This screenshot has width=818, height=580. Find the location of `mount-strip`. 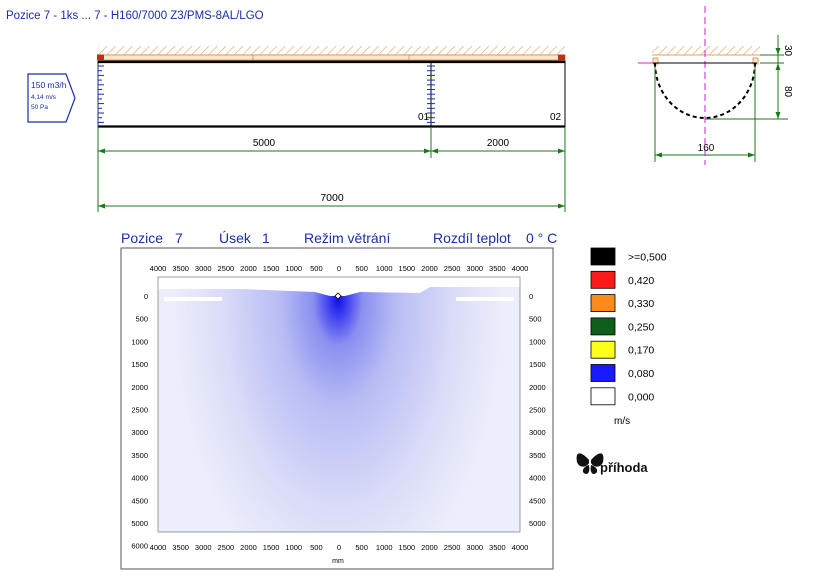

mount-strip is located at coordinates (331, 57).